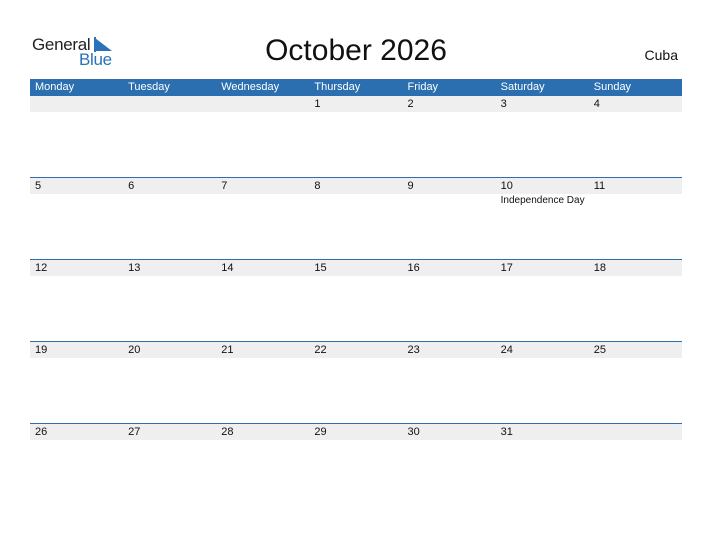 The height and width of the screenshot is (550, 712). I want to click on day-number: 4, so click(596, 104).